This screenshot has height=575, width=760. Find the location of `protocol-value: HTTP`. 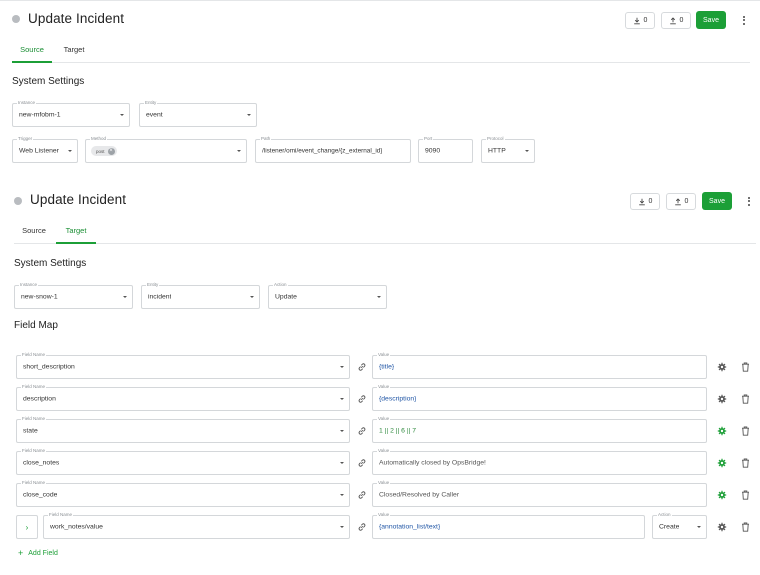

protocol-value: HTTP is located at coordinates (497, 151).